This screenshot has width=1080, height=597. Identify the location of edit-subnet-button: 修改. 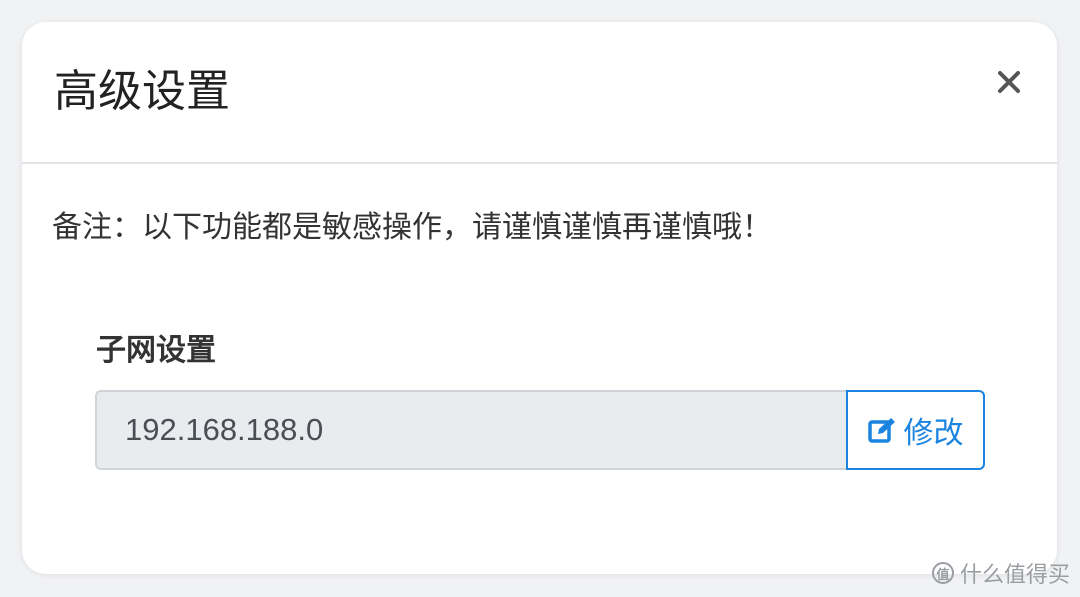
(915, 430).